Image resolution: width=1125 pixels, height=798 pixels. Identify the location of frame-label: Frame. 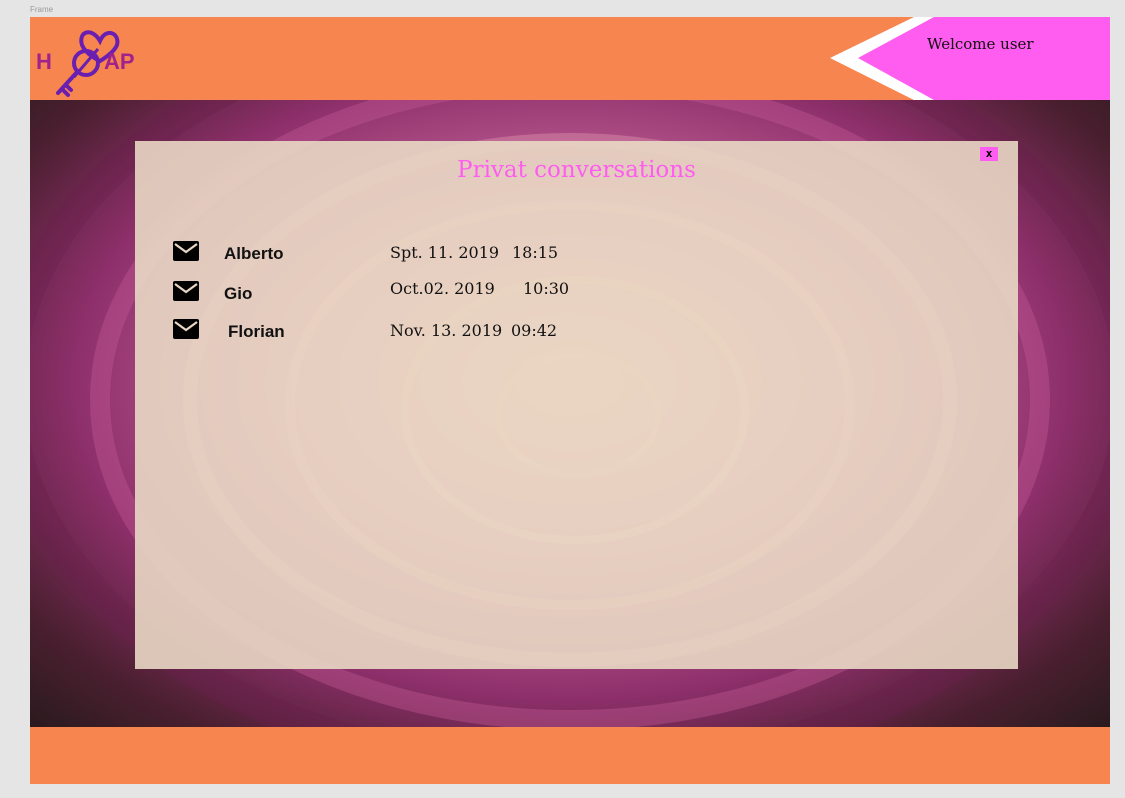
(42, 9).